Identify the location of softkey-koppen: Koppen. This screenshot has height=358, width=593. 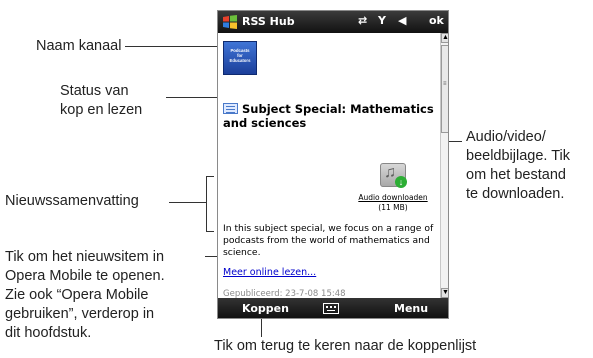
(265, 308).